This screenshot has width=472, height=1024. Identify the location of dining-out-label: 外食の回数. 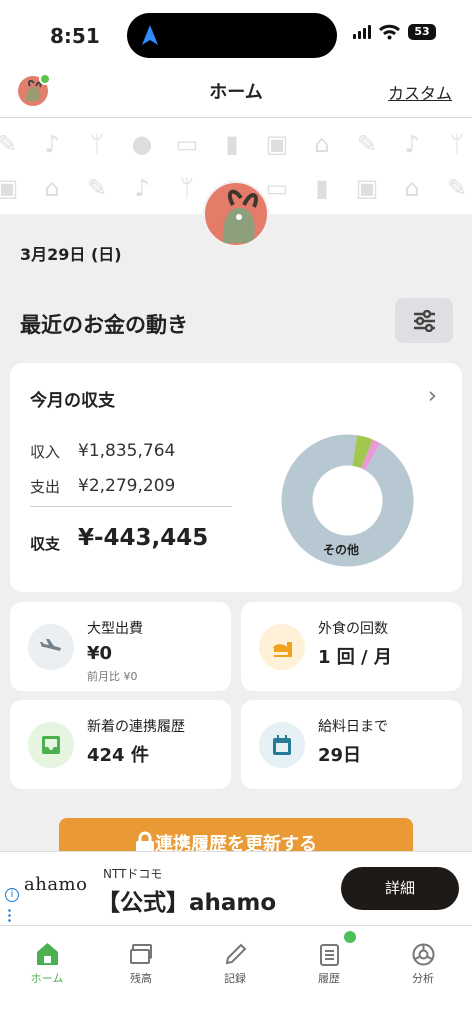
(353, 629).